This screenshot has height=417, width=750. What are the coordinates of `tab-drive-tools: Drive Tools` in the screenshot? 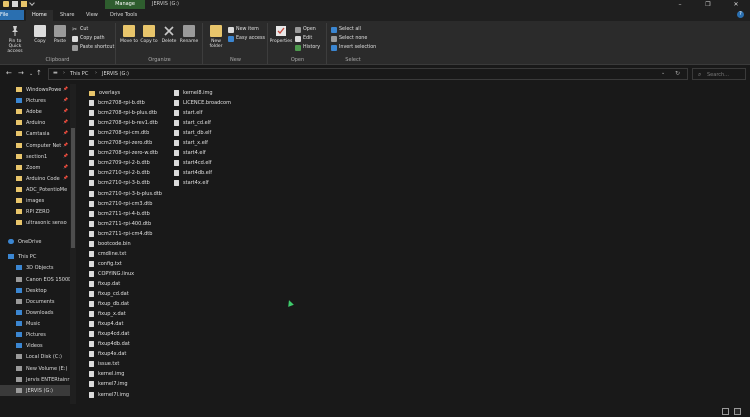 It's located at (123, 15).